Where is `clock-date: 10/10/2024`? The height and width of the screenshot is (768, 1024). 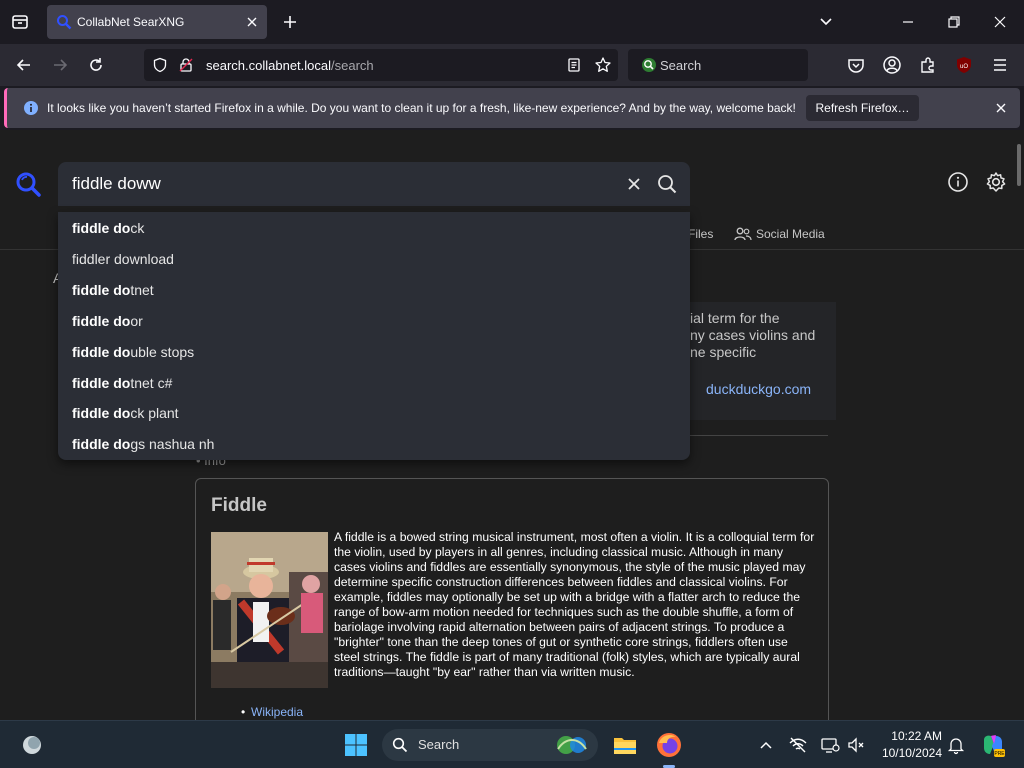
clock-date: 10/10/2024 is located at coordinates (909, 753).